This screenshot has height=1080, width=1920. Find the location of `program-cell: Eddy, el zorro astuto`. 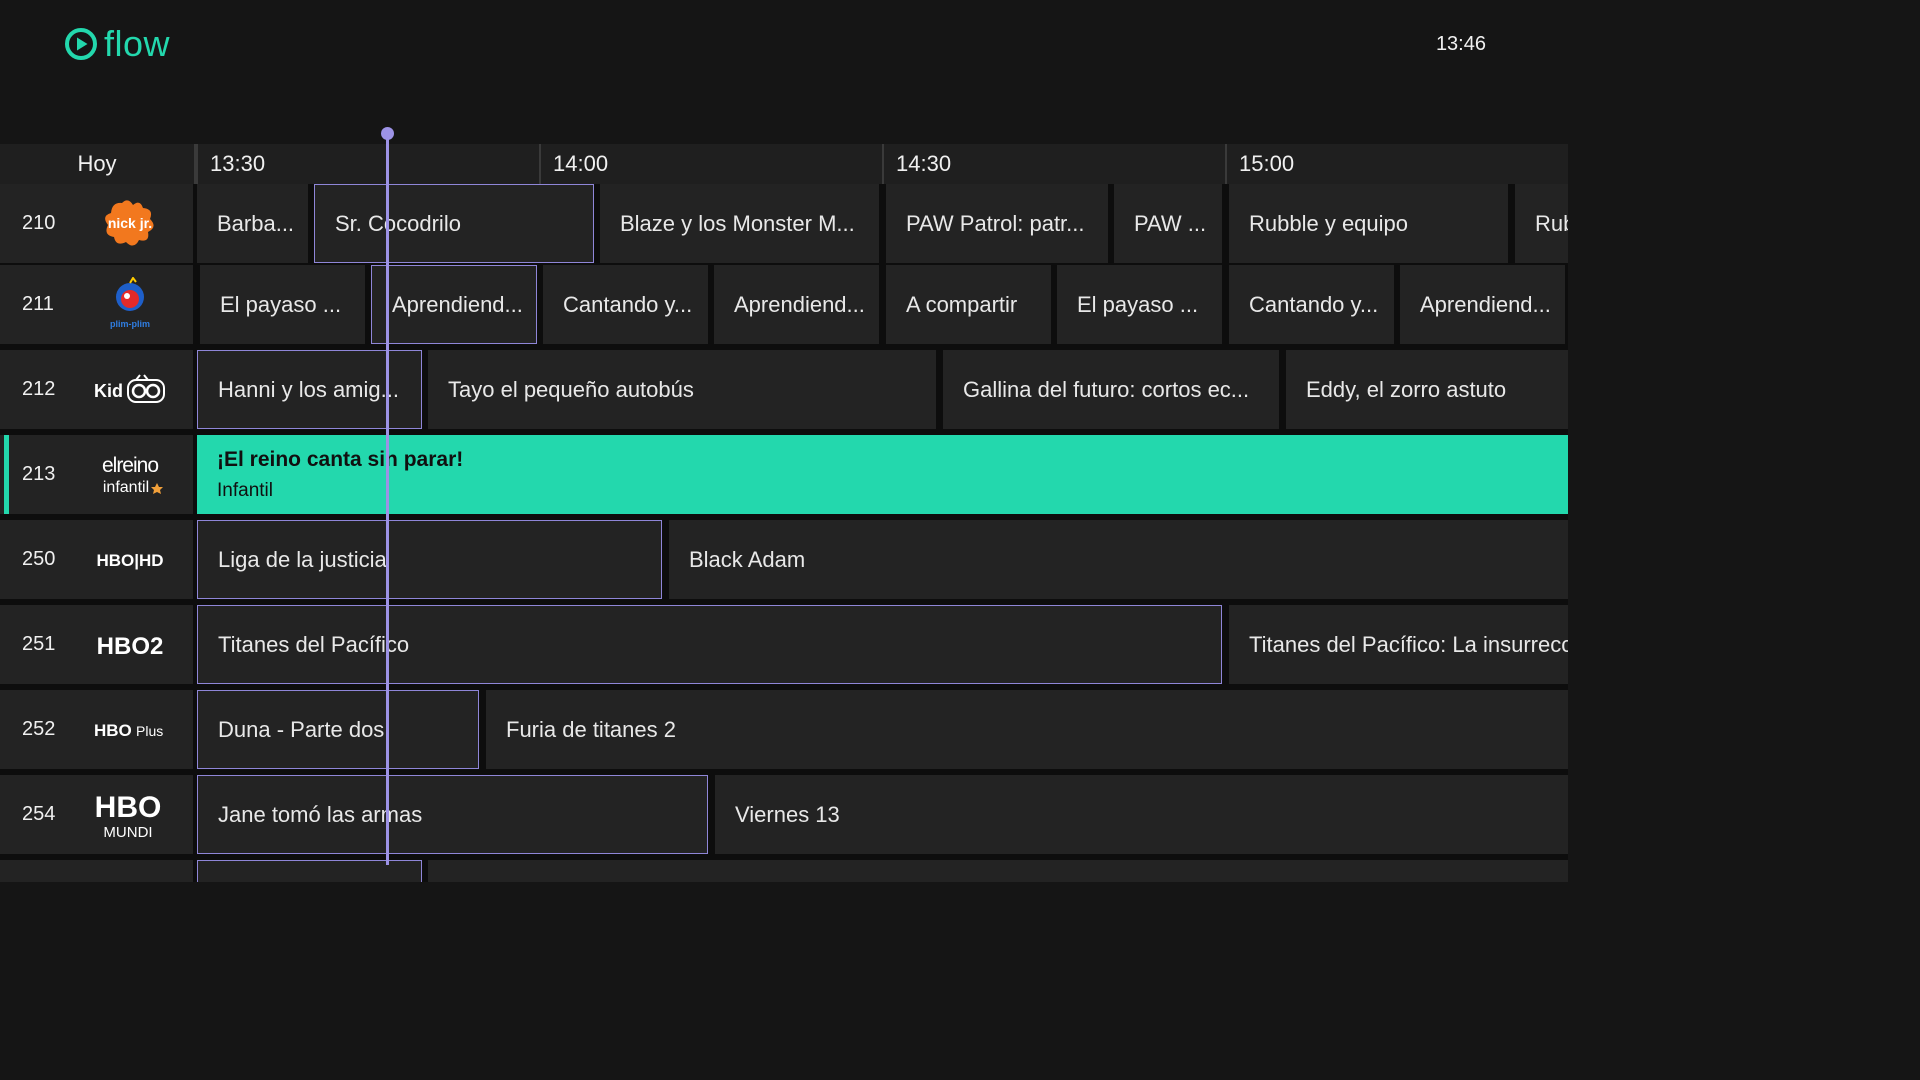

program-cell: Eddy, el zorro astuto is located at coordinates (1427, 389).